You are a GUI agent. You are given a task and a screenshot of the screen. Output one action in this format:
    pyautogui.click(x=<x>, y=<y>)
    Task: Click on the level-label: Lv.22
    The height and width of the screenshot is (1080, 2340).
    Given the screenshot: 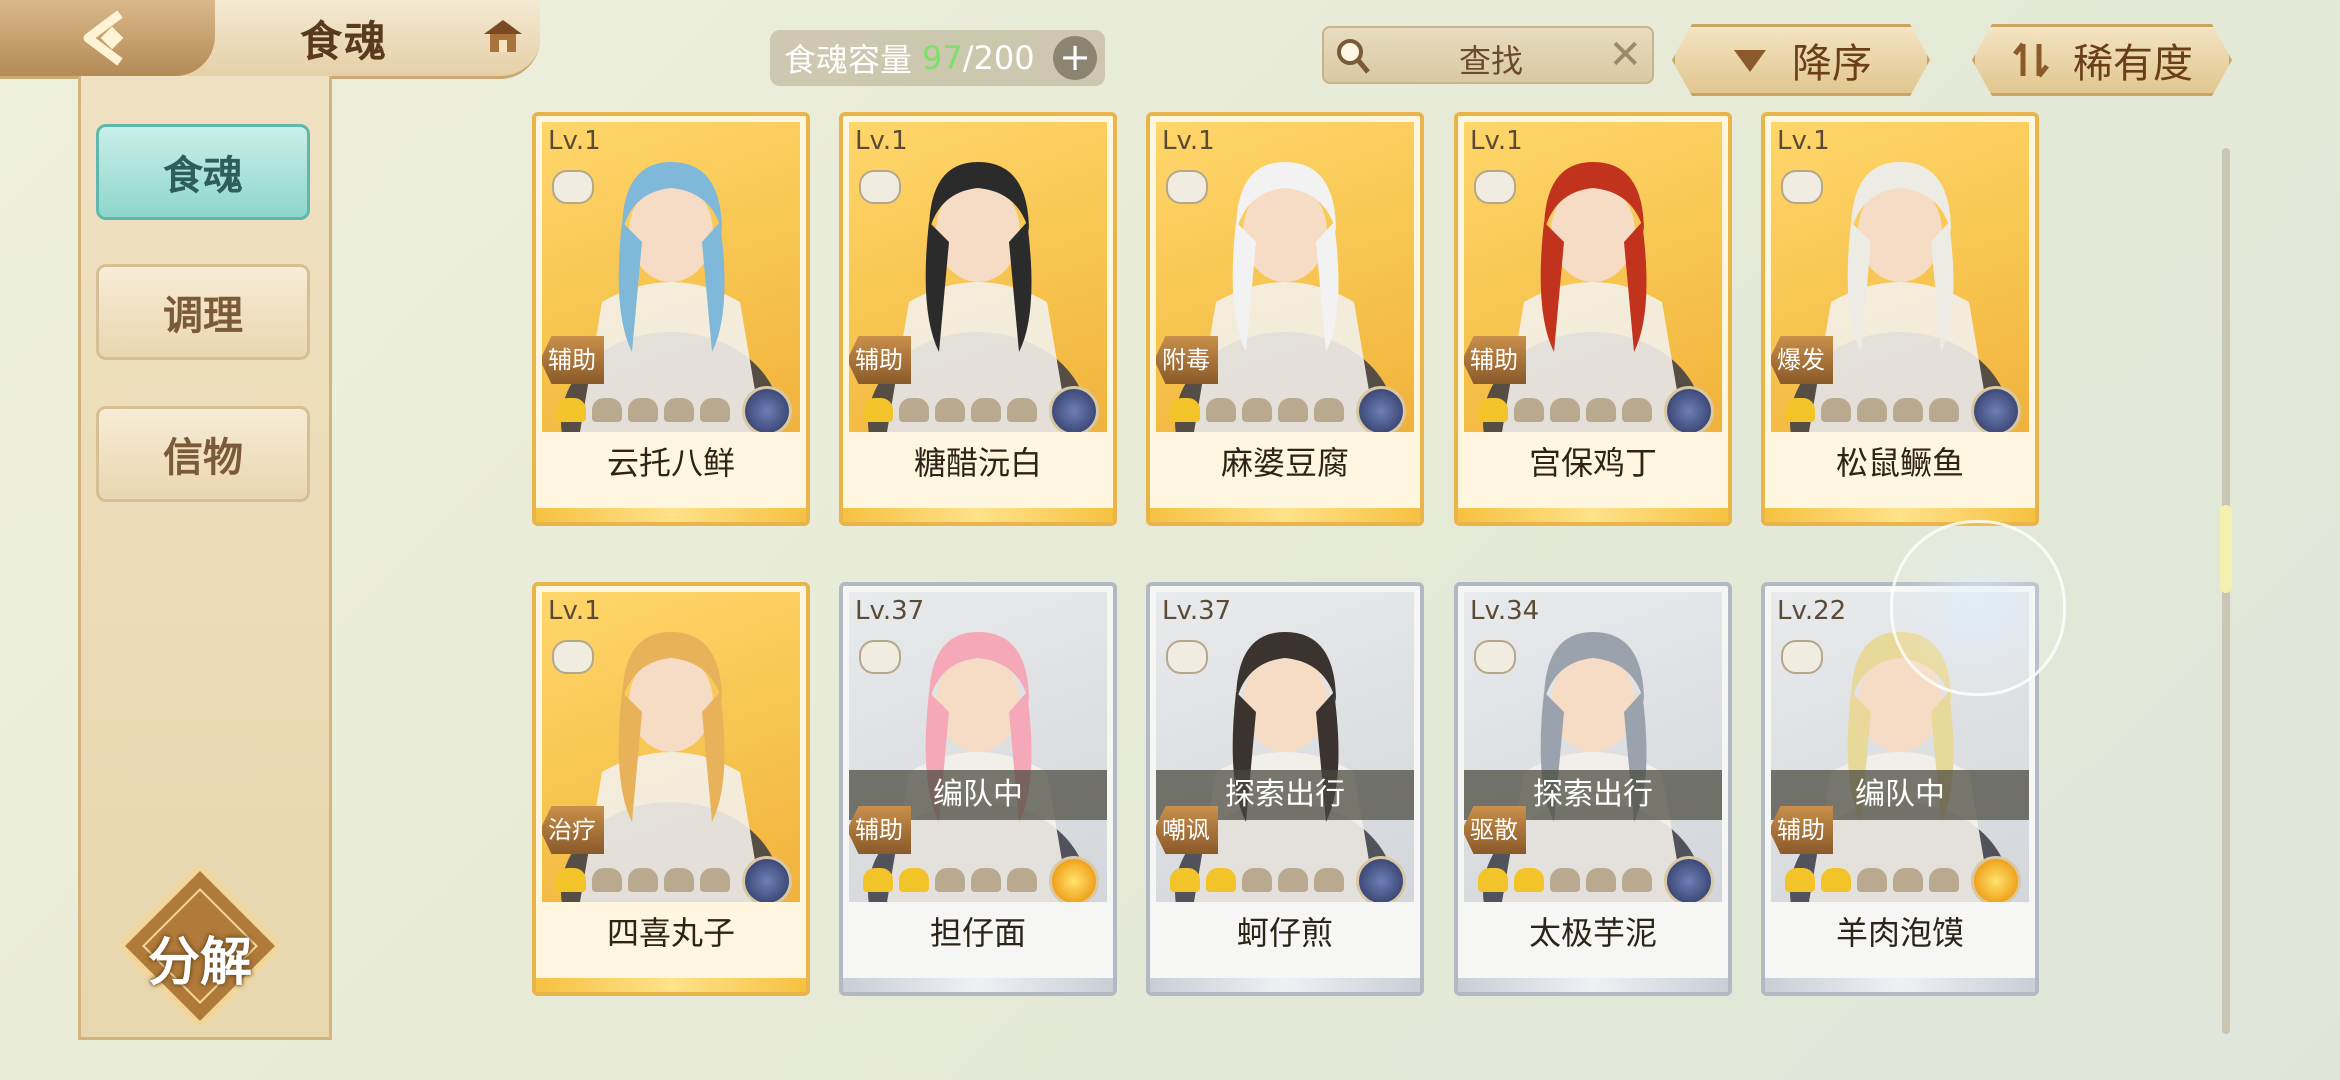 What is the action you would take?
    pyautogui.click(x=1812, y=611)
    